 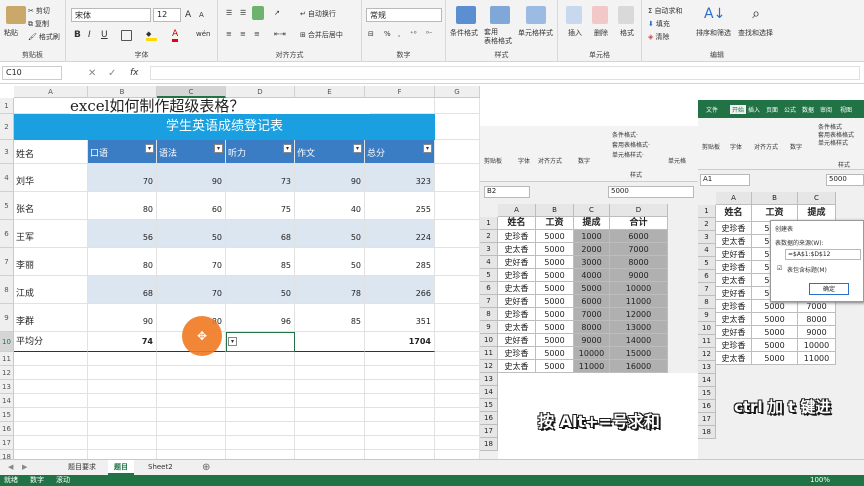 I want to click on new-sheet-icon: ⊕, so click(x=206, y=467).